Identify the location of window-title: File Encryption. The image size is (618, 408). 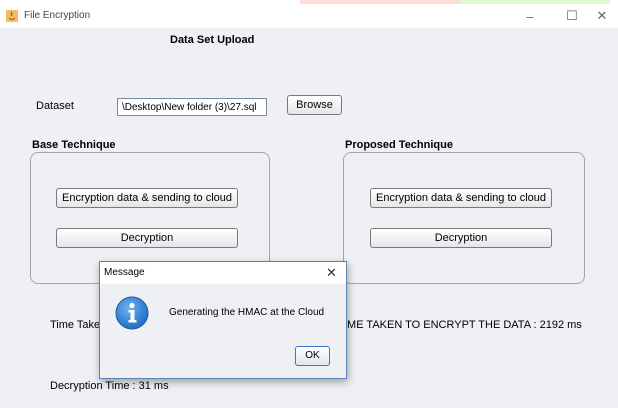
(57, 15).